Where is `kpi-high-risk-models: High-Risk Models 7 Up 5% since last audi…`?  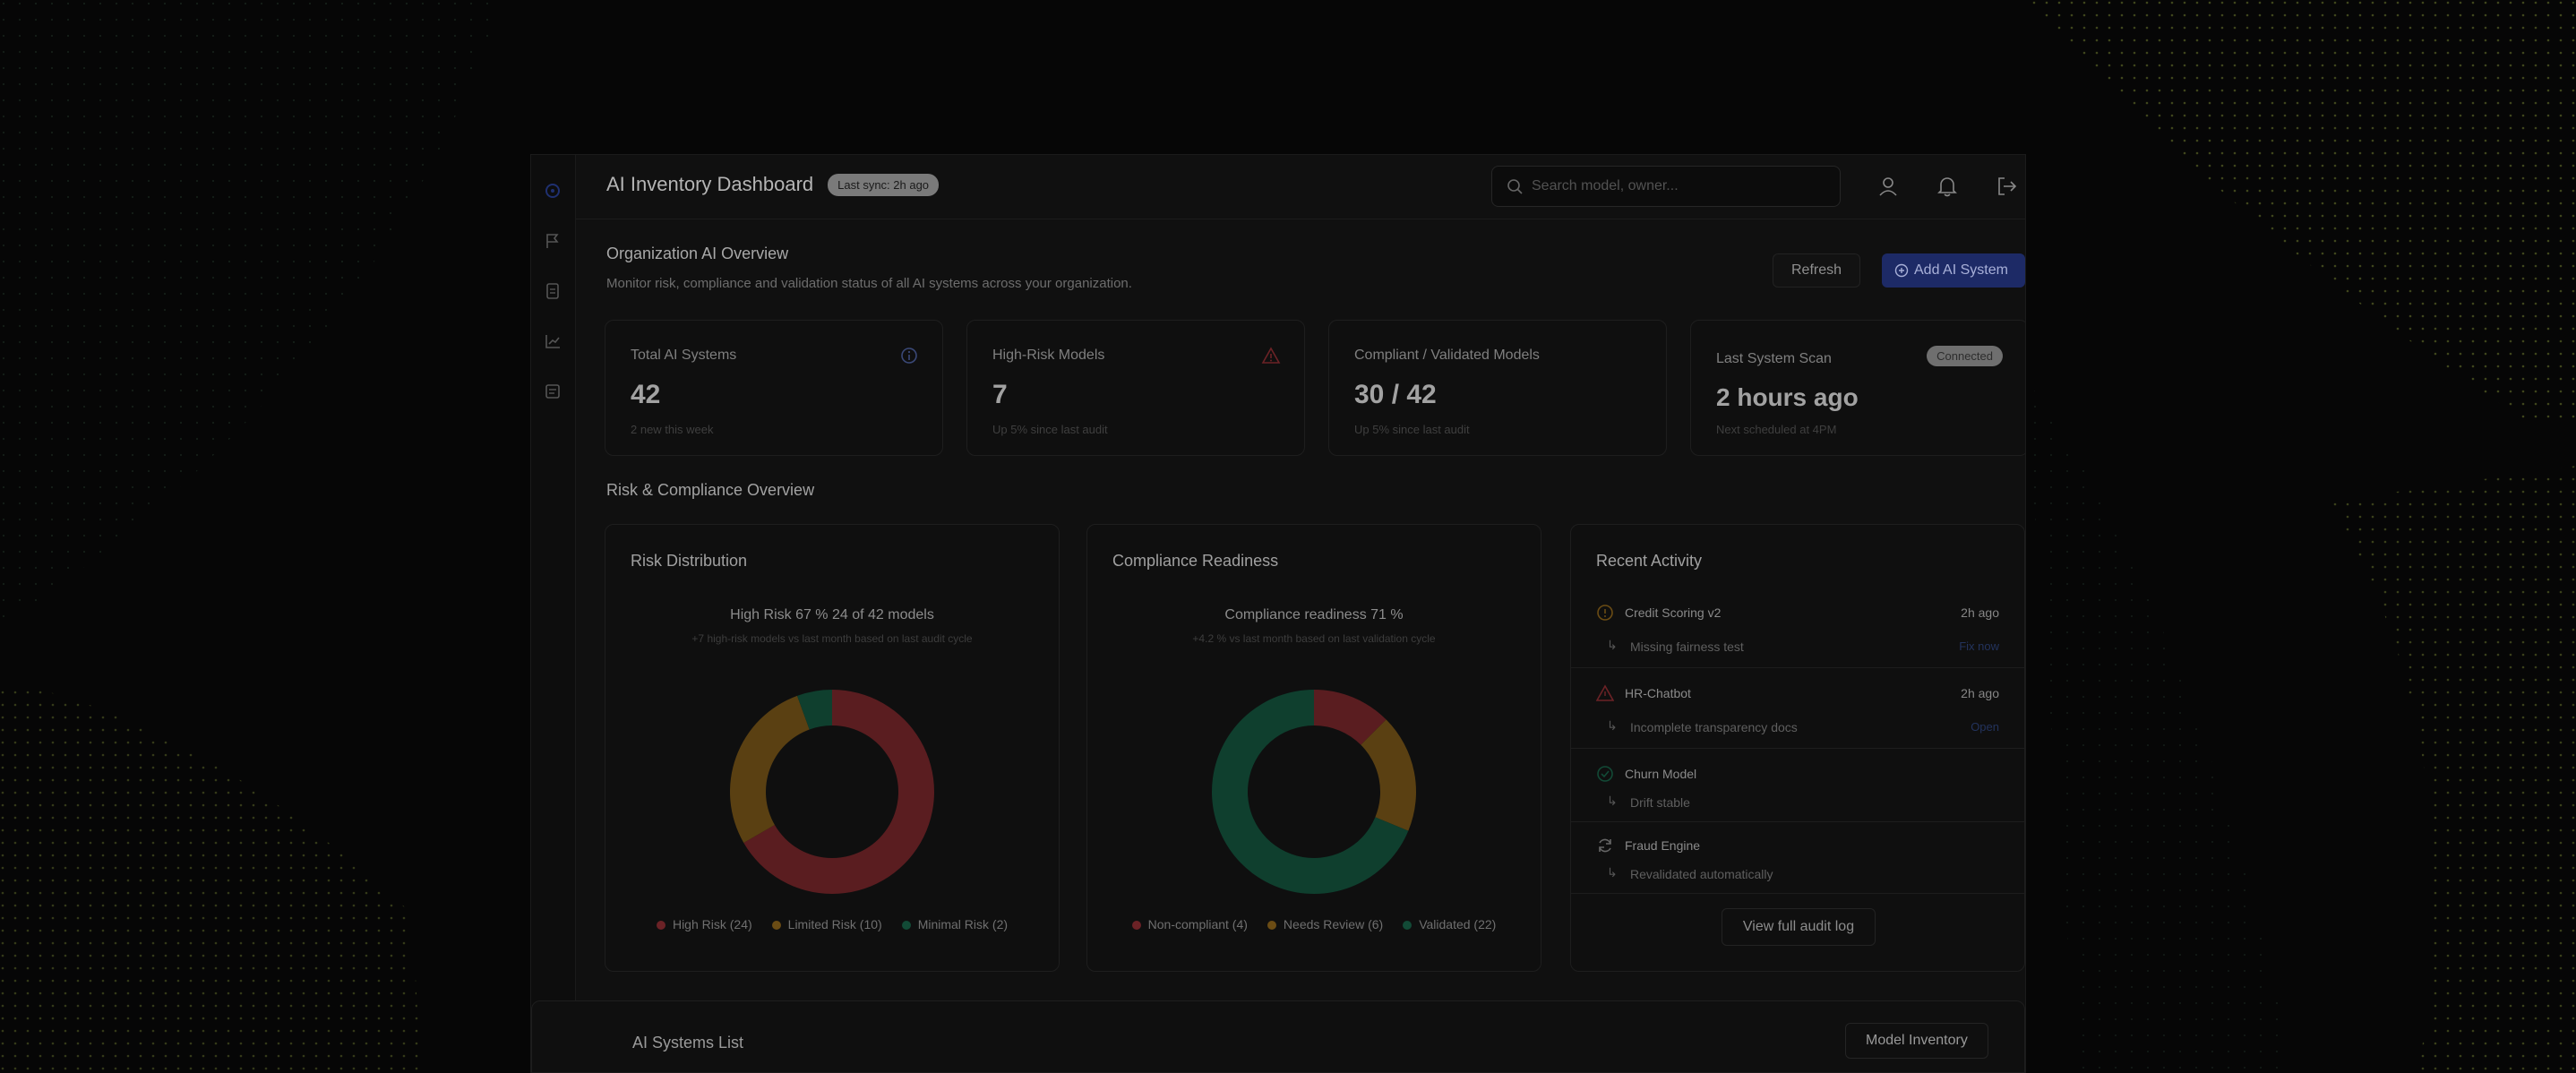
kpi-high-risk-models: High-Risk Models 7 Up 5% since last audi… is located at coordinates (1135, 388).